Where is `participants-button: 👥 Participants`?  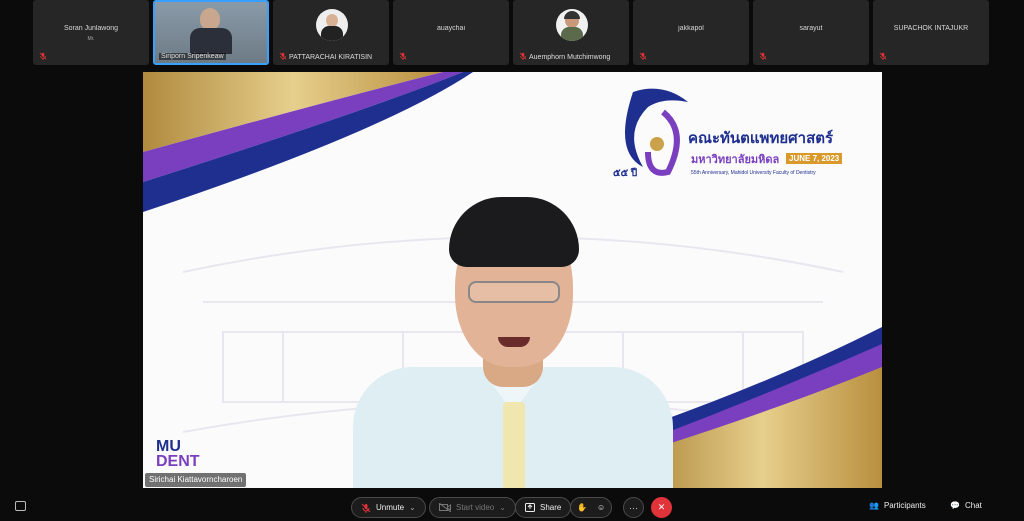 participants-button: 👥 Participants is located at coordinates (897, 505).